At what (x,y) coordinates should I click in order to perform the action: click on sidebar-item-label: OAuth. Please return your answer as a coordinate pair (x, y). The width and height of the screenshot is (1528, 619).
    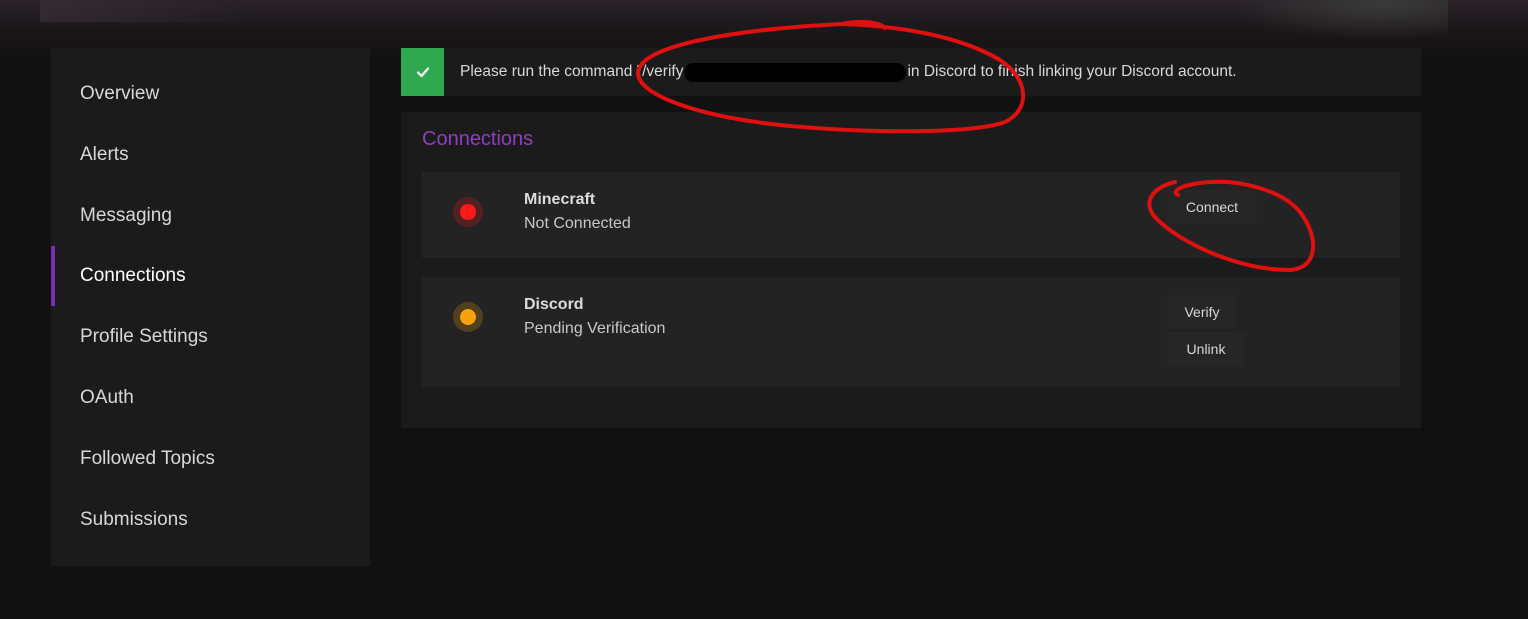
    Looking at the image, I should click on (107, 397).